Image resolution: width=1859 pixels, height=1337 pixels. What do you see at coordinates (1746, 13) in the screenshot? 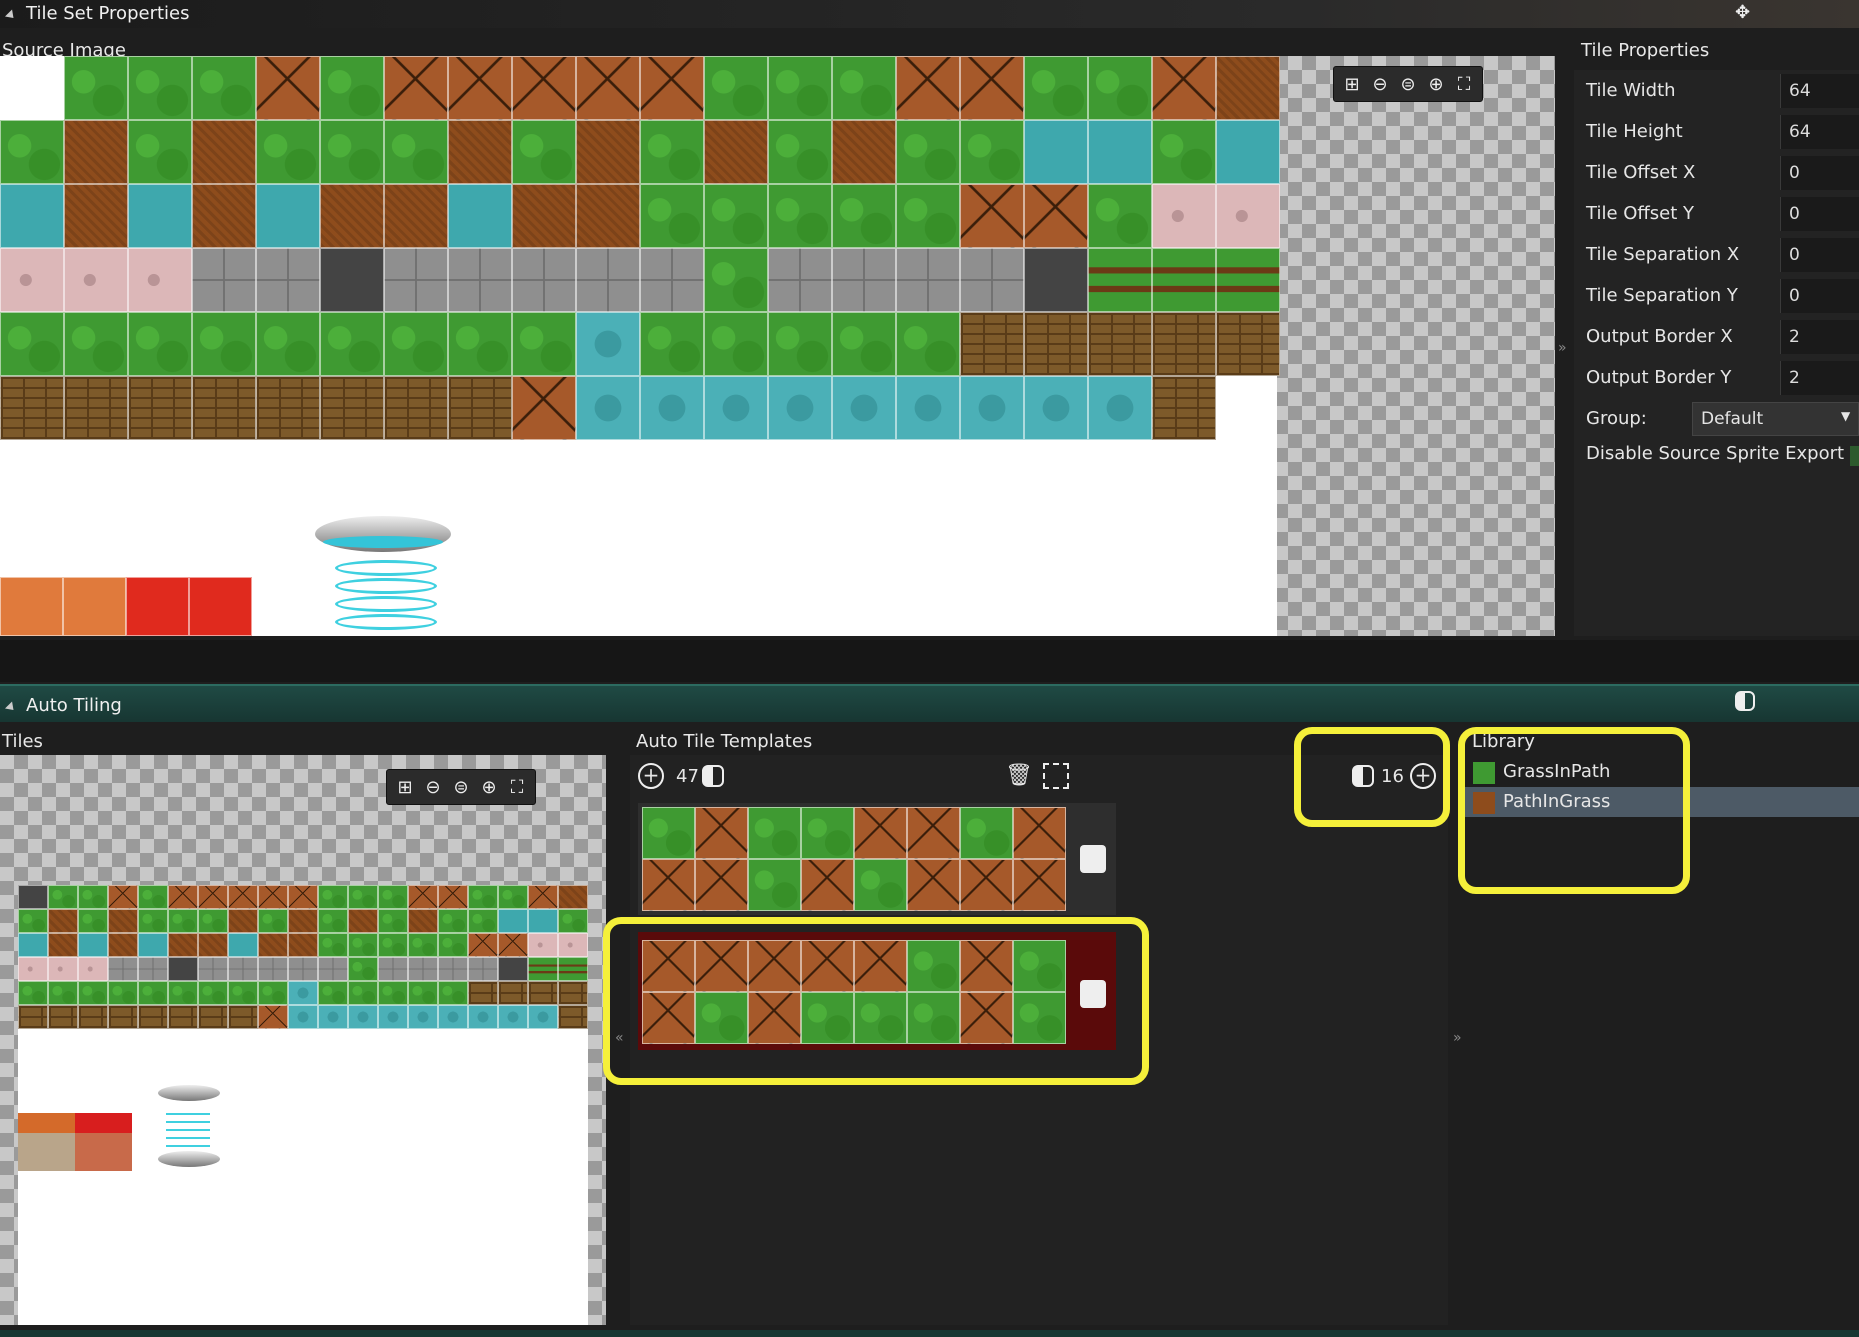
I see `move-icon: ✥` at bounding box center [1746, 13].